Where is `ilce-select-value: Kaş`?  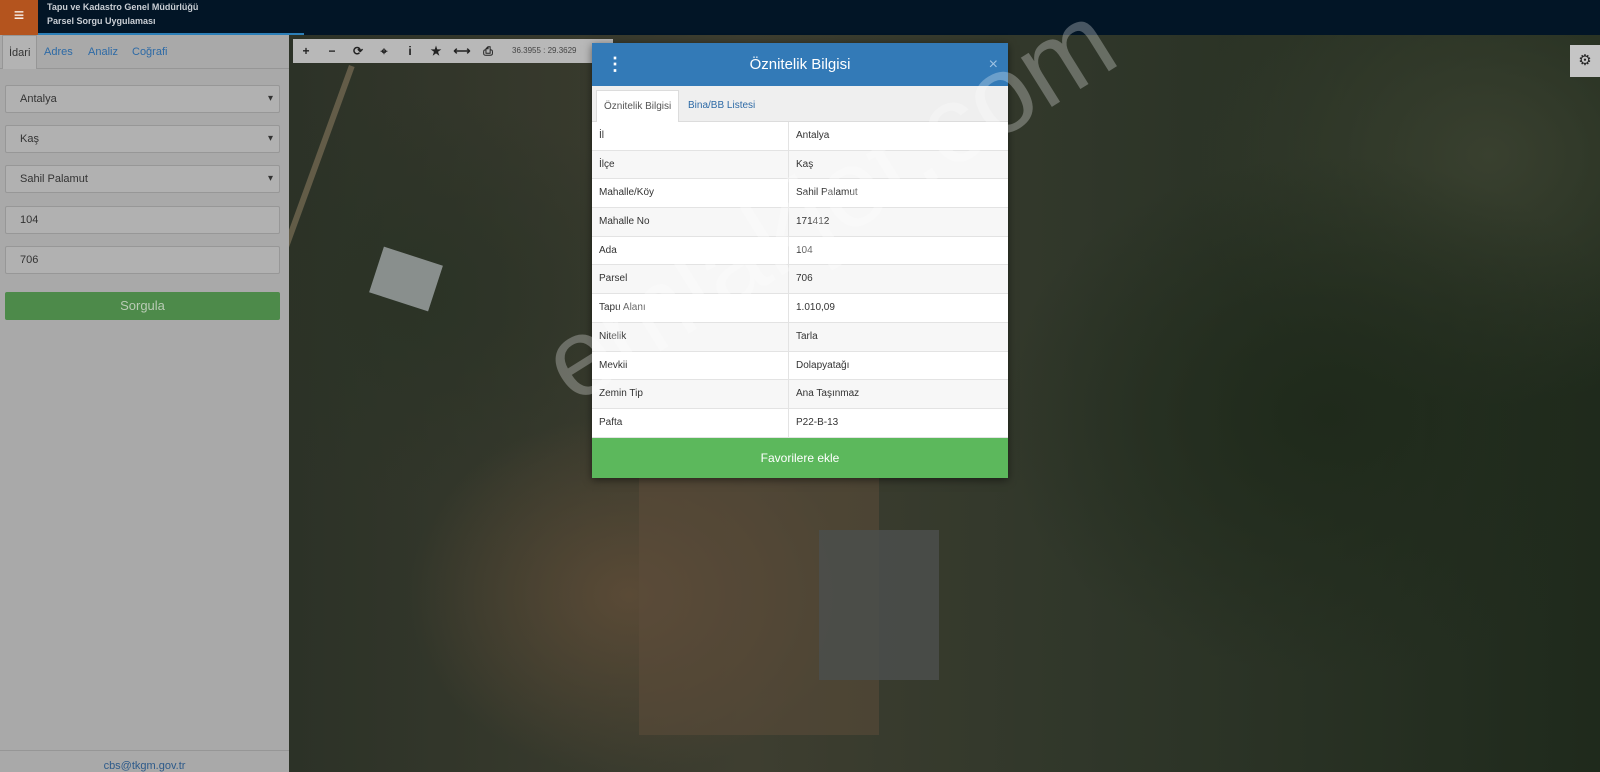 ilce-select-value: Kaş is located at coordinates (29, 139).